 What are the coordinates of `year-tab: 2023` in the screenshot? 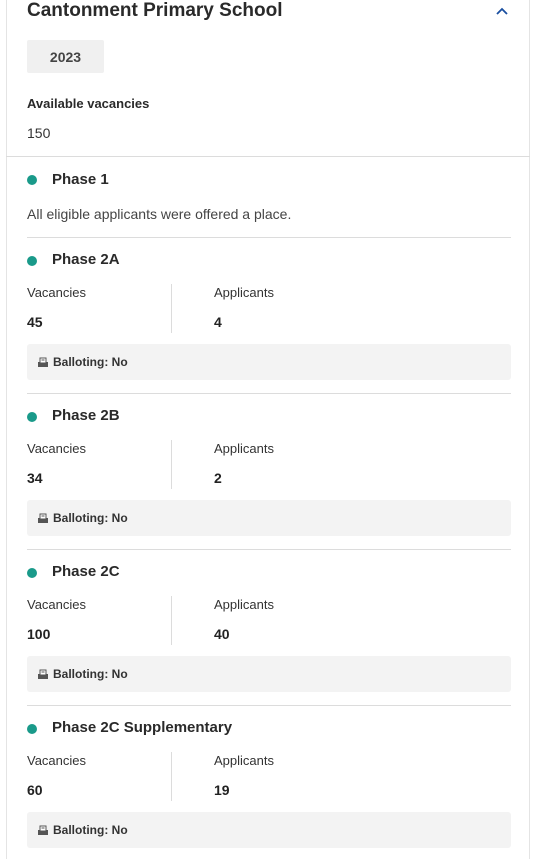 It's located at (65, 56).